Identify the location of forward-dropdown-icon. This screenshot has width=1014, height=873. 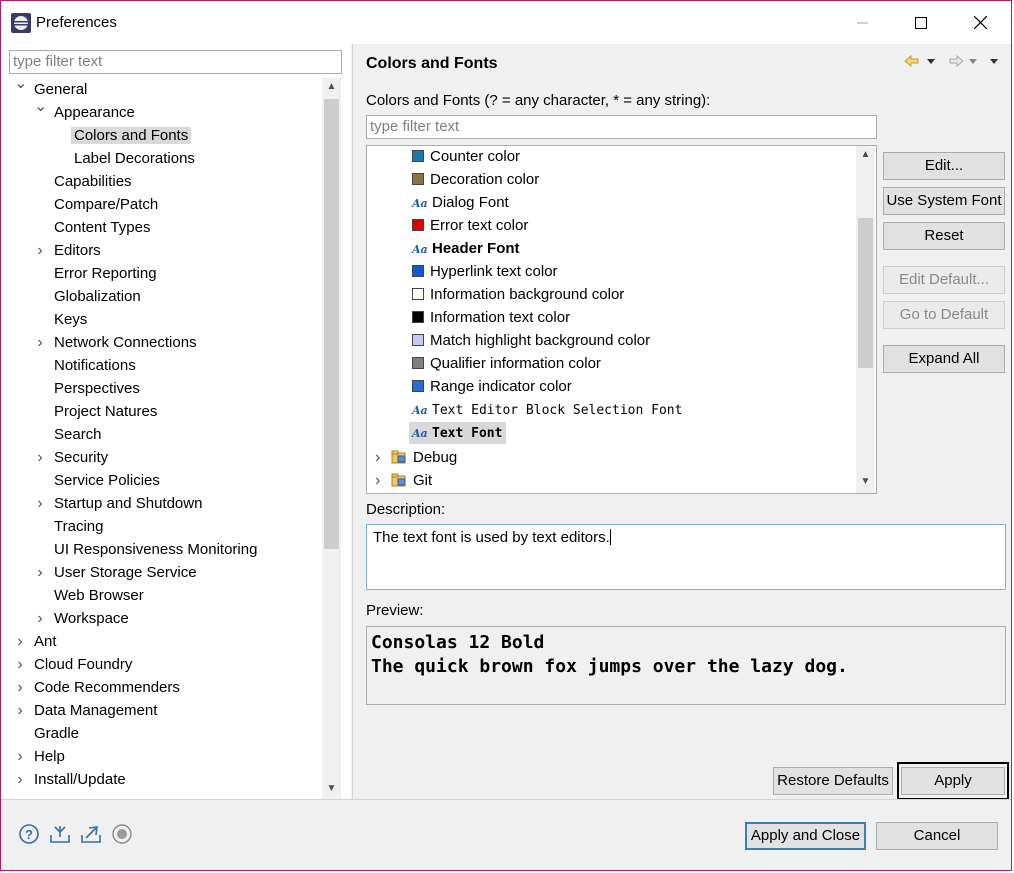
(973, 61).